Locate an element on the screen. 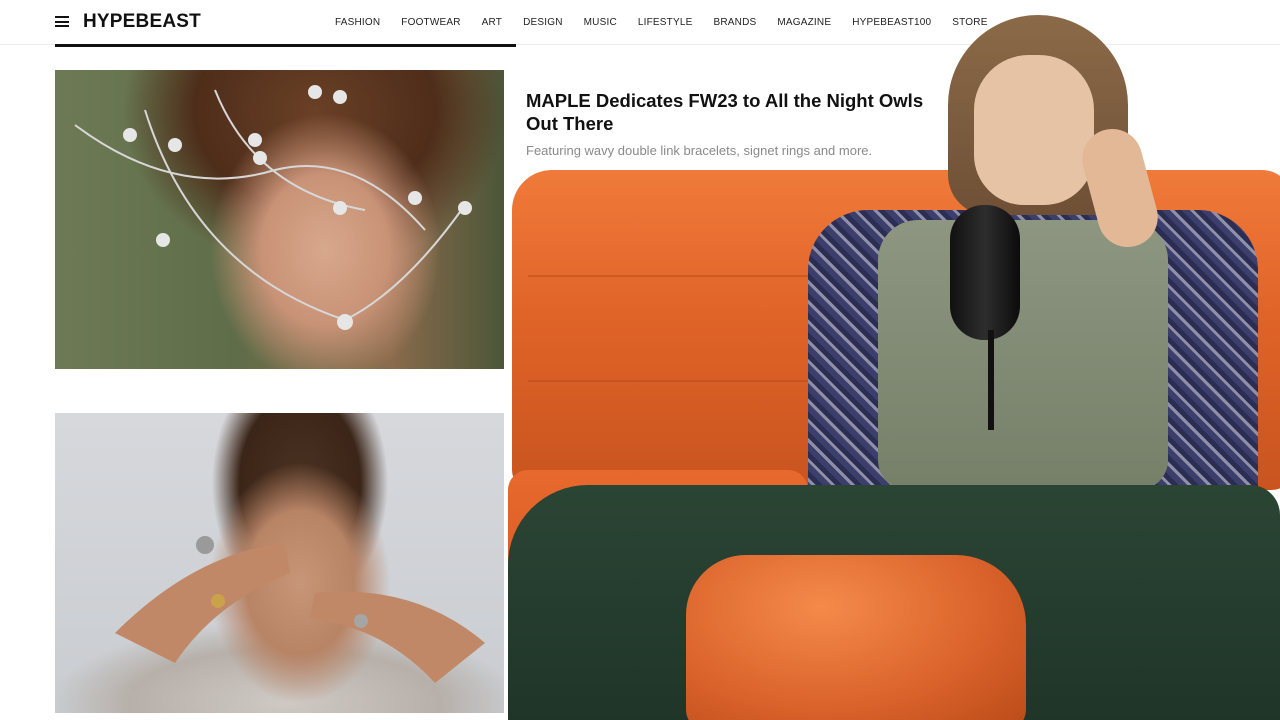  site-logo: HYPEBEAST is located at coordinates (142, 22).